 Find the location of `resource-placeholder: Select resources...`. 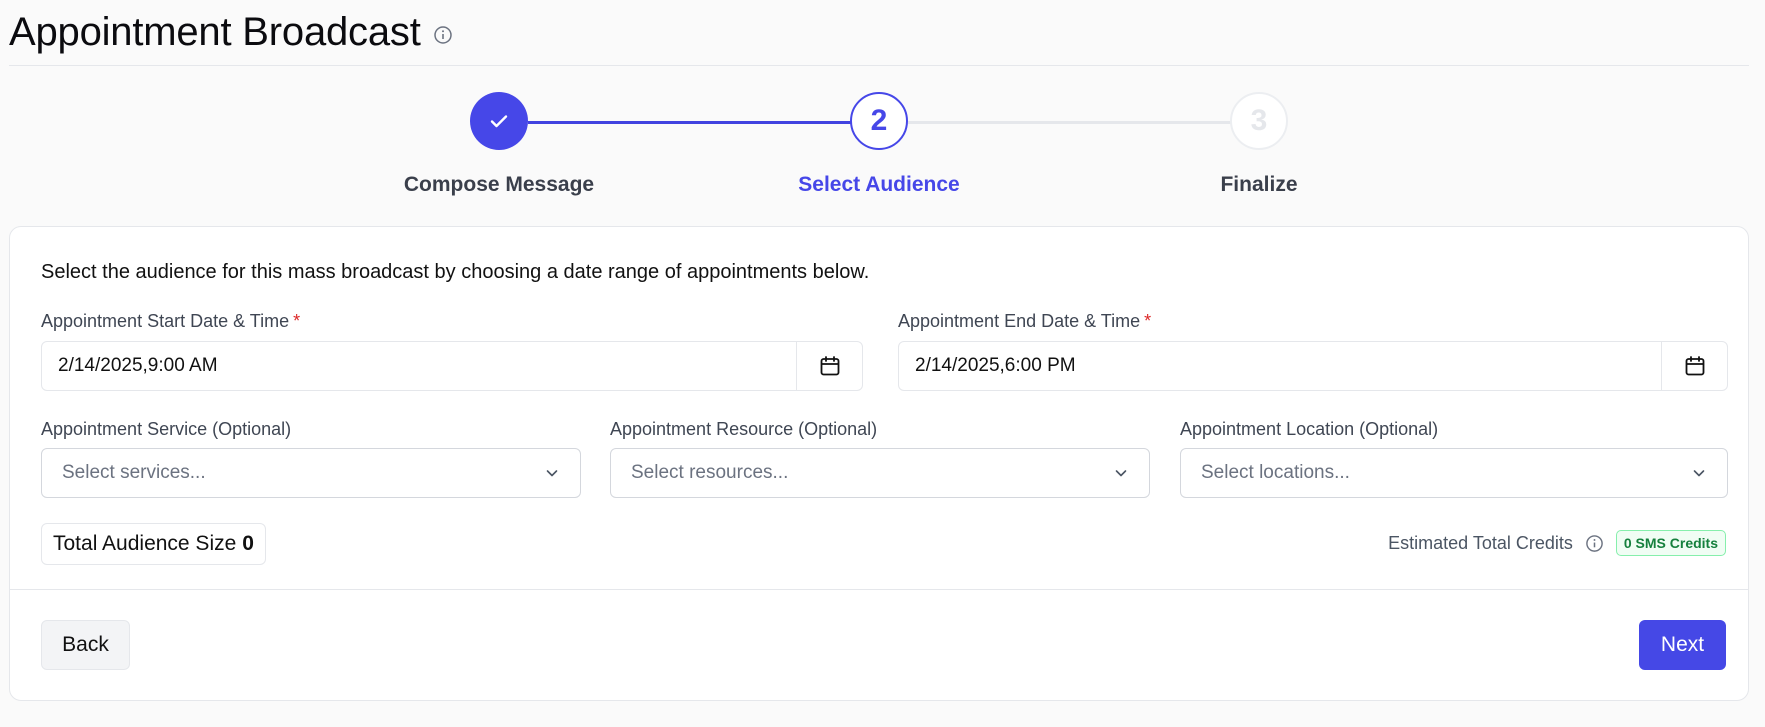

resource-placeholder: Select resources... is located at coordinates (710, 472).